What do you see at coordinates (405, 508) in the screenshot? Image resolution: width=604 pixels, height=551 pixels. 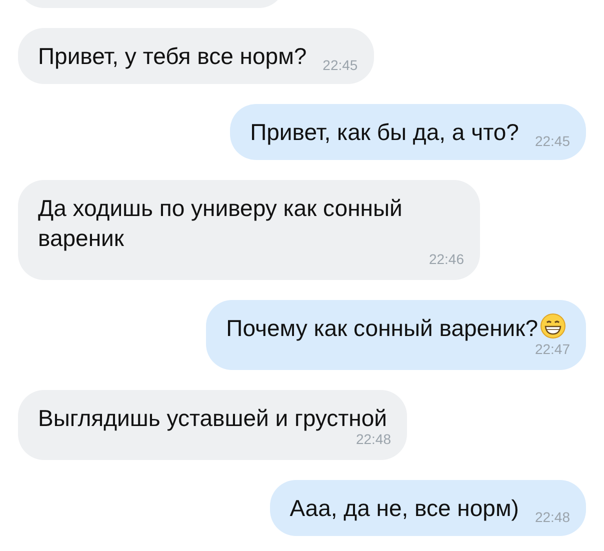 I see `message-text: Ааа, да не, все норм)` at bounding box center [405, 508].